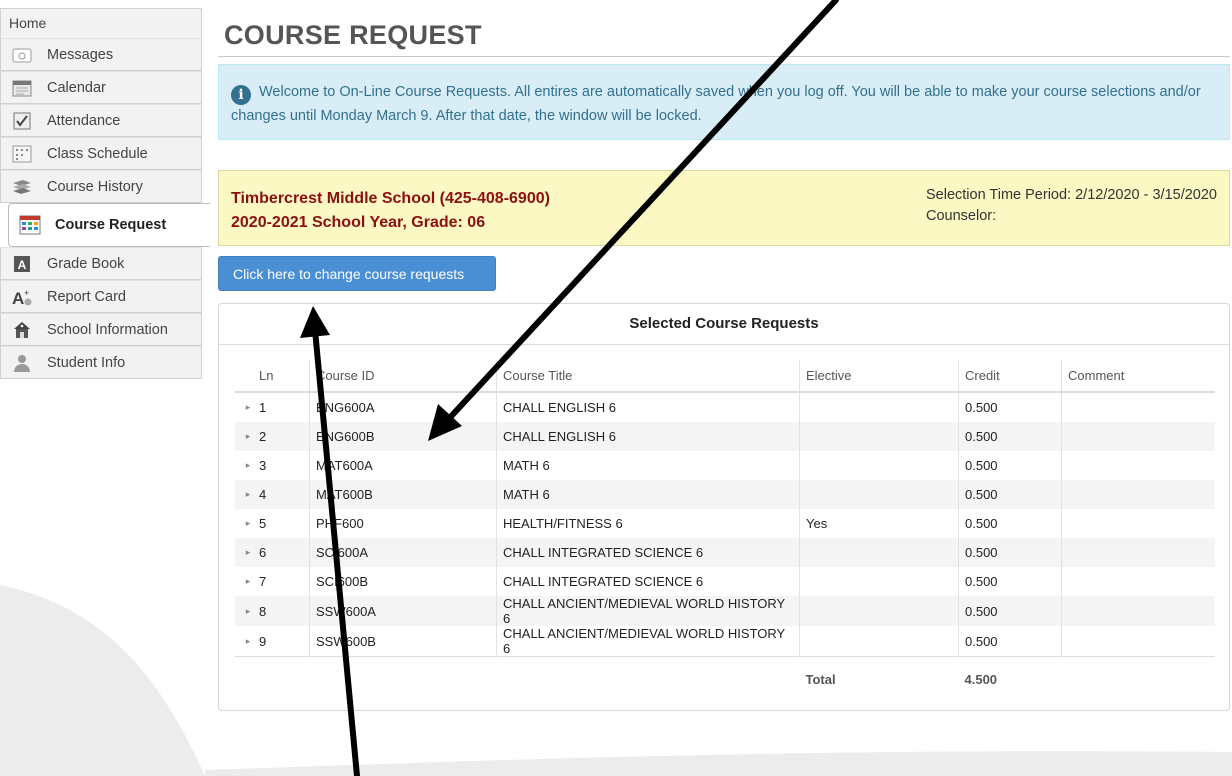  I want to click on sidebar-item-label: Report Card, so click(86, 296).